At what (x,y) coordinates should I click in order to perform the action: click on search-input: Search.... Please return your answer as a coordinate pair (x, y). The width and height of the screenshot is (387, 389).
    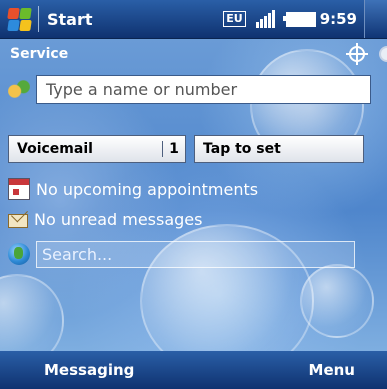
    Looking at the image, I should click on (195, 254).